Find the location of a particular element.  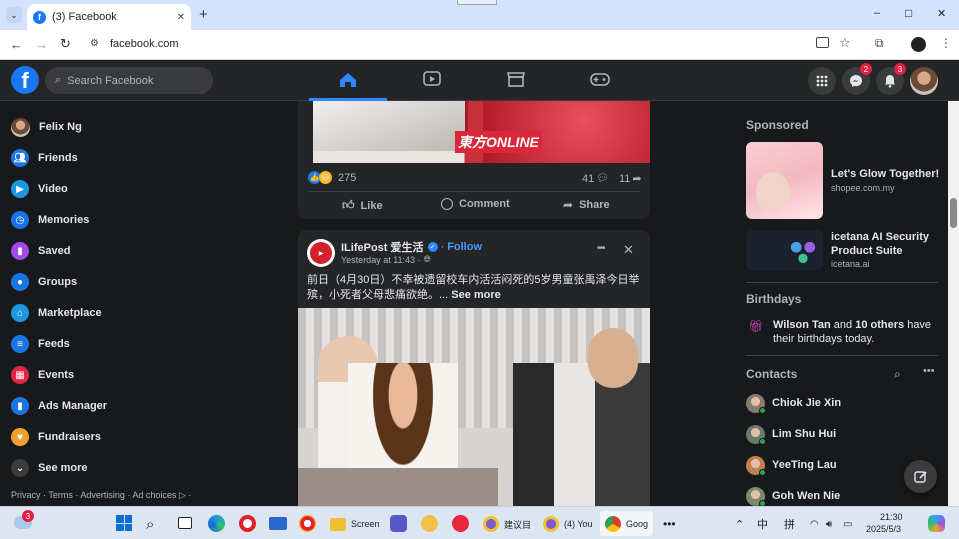

post-time: Yesterday at 11:43 · is located at coordinates (381, 260).